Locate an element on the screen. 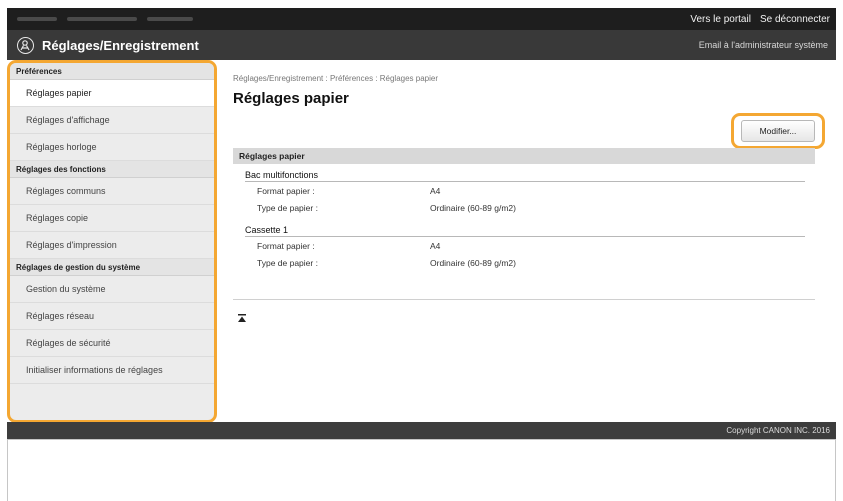 This screenshot has width=843, height=501. sidebar-section-preferences: Préférences is located at coordinates (112, 71).